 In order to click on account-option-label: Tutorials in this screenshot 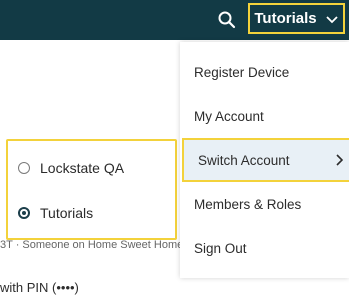, I will do `click(67, 213)`.